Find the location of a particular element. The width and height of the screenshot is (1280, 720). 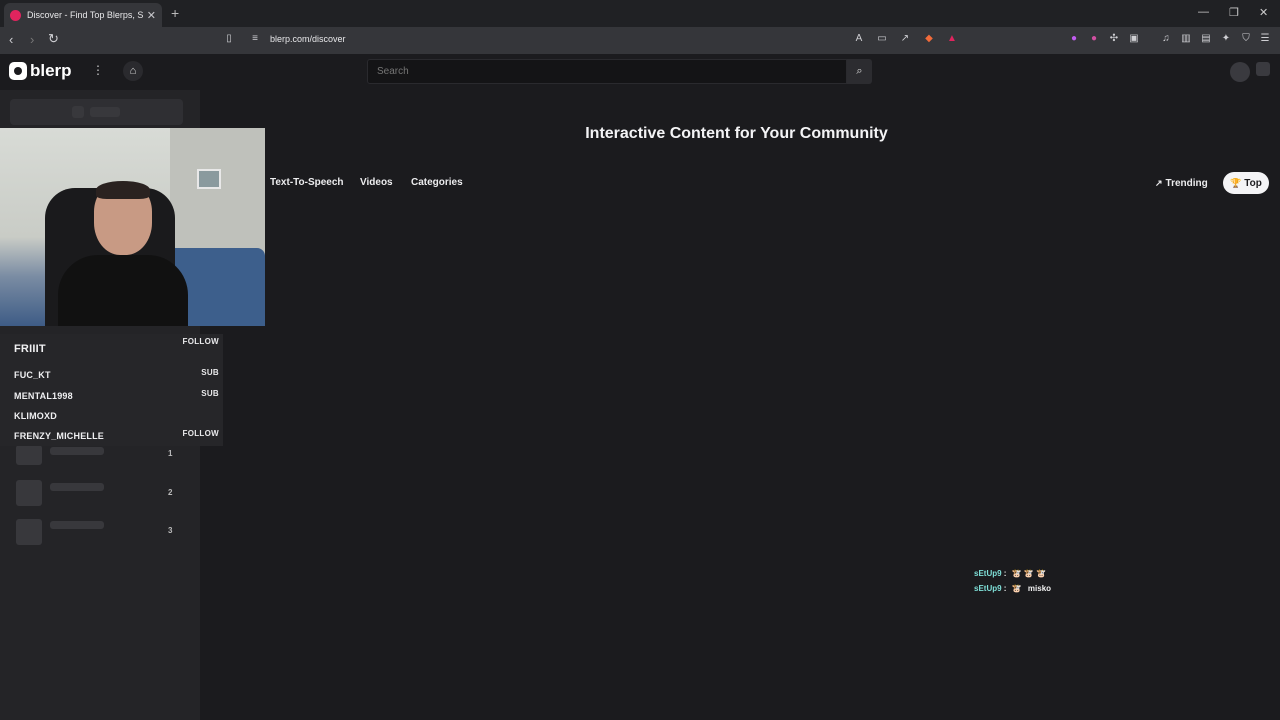

blerp-logo-icon is located at coordinates (18, 71).